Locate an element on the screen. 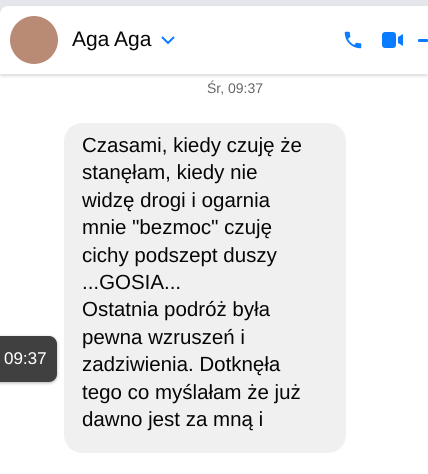 The width and height of the screenshot is (428, 474). phone-icon is located at coordinates (353, 40).